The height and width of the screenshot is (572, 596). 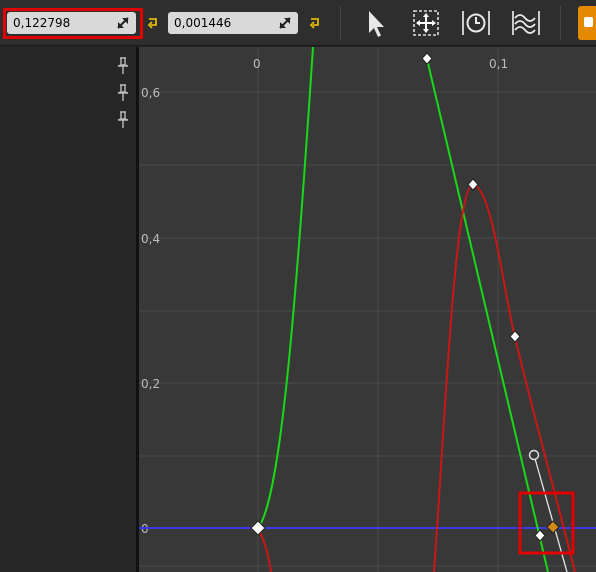 I want to click on clock-icon, so click(x=476, y=23).